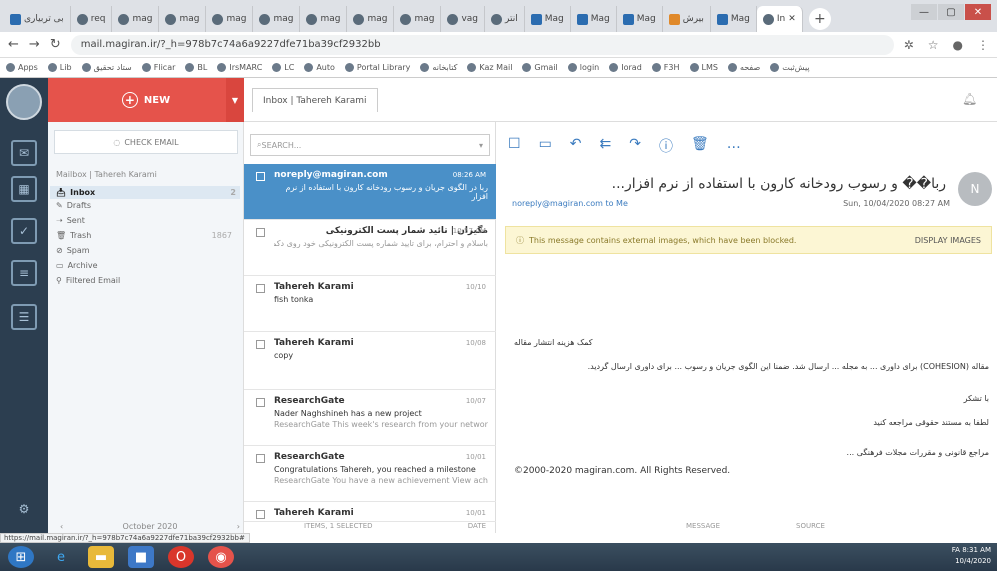 Image resolution: width=997 pixels, height=571 pixels. Describe the element at coordinates (37, 19) in the screenshot. I see `browser-tab: بی تربیاری` at that location.